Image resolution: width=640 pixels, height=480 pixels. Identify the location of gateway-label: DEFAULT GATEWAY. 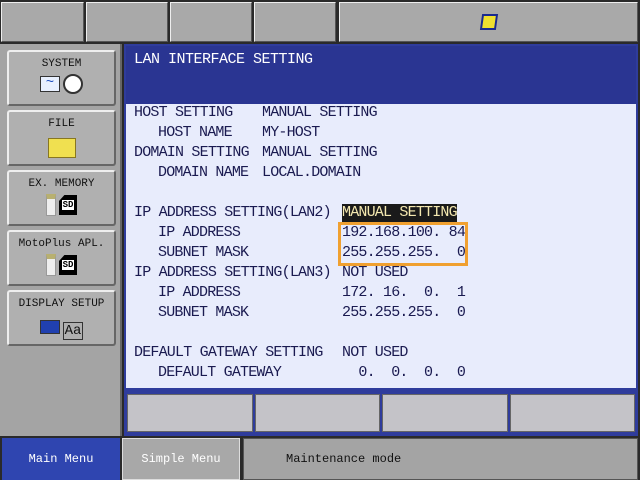
(220, 372).